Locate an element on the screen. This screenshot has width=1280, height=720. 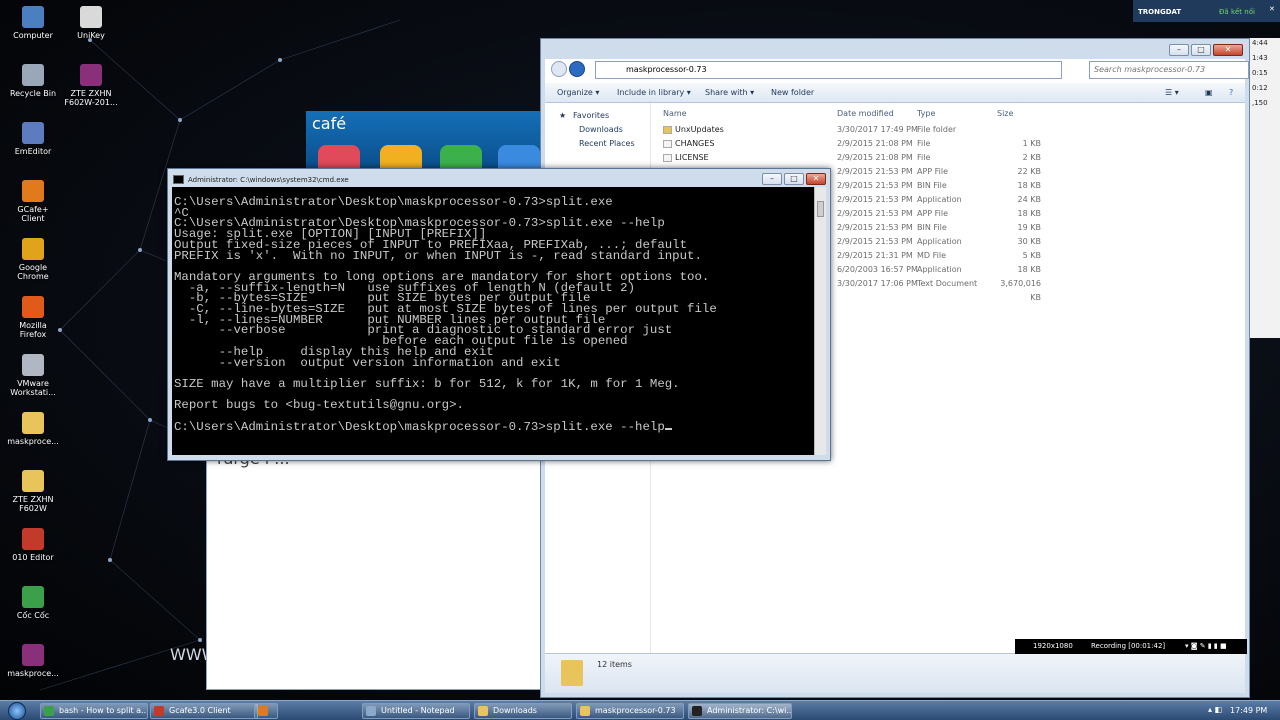
gcafe-title: café is located at coordinates (329, 123).